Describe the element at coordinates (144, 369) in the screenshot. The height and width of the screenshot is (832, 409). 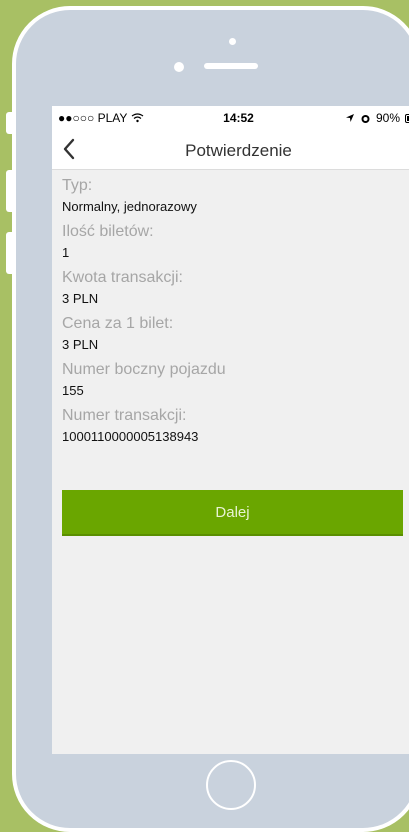
I see `field-label: Numer boczny pojazdu` at that location.